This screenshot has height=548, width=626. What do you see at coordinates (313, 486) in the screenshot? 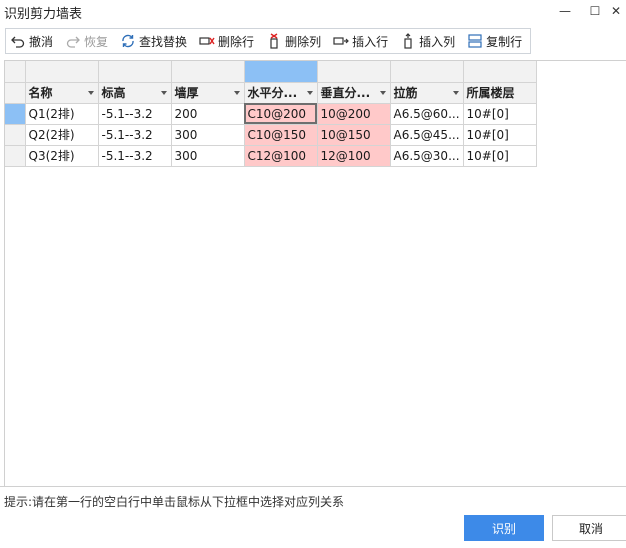
I see `divider` at bounding box center [313, 486].